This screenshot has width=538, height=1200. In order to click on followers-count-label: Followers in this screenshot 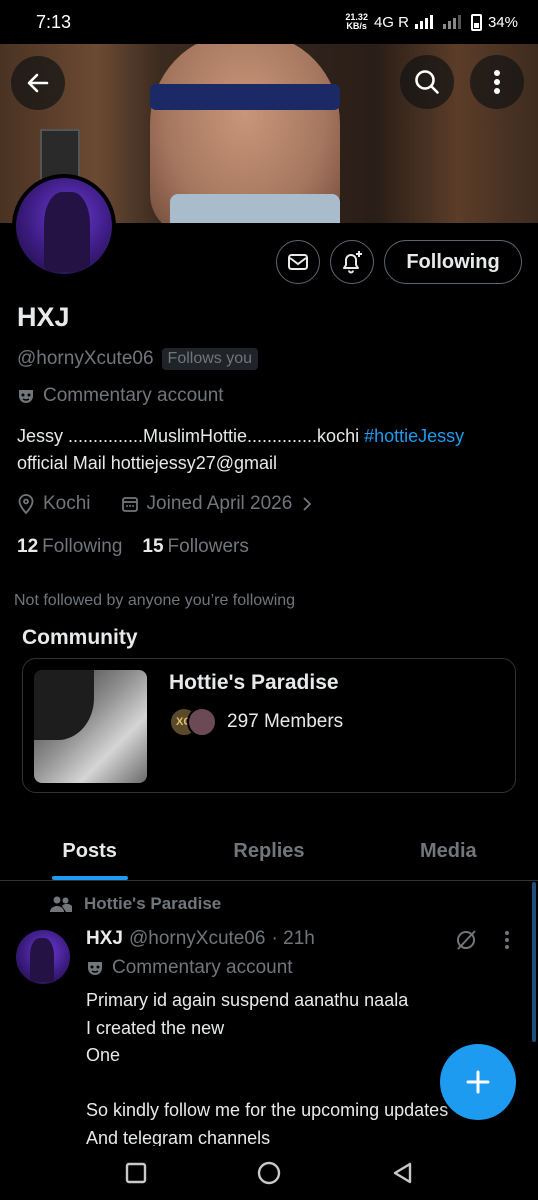, I will do `click(208, 546)`.